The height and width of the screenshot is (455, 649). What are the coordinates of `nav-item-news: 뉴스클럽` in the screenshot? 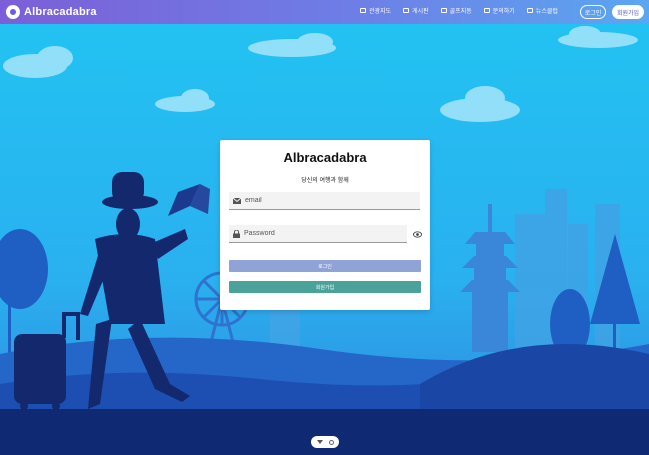 It's located at (542, 10).